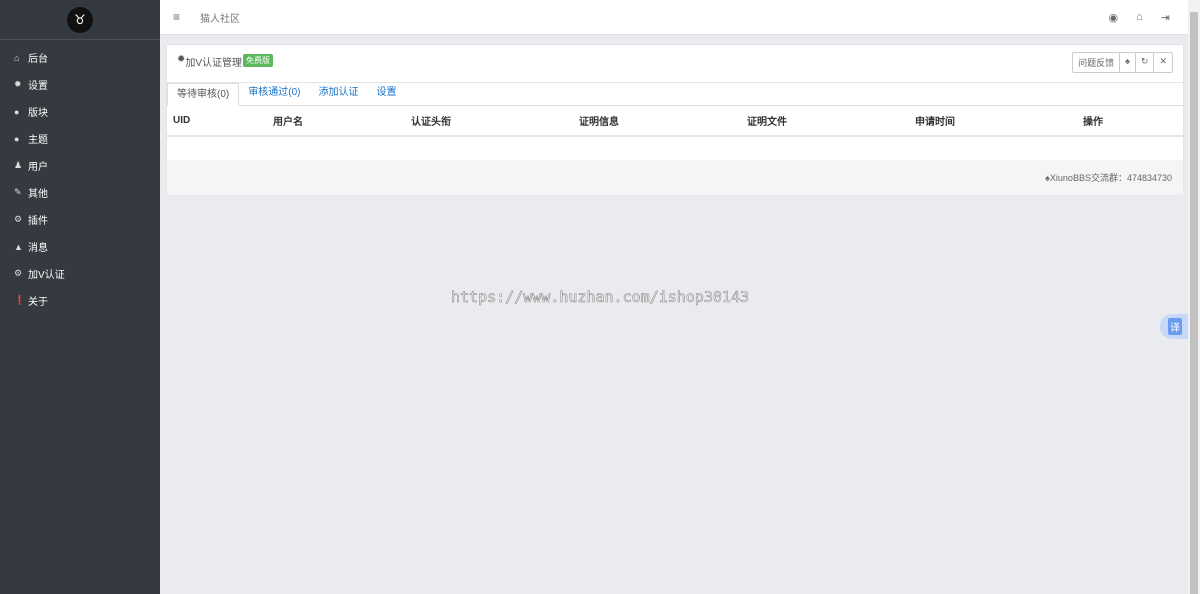 The width and height of the screenshot is (1200, 594). I want to click on site-title: 猫人社区, so click(220, 17).